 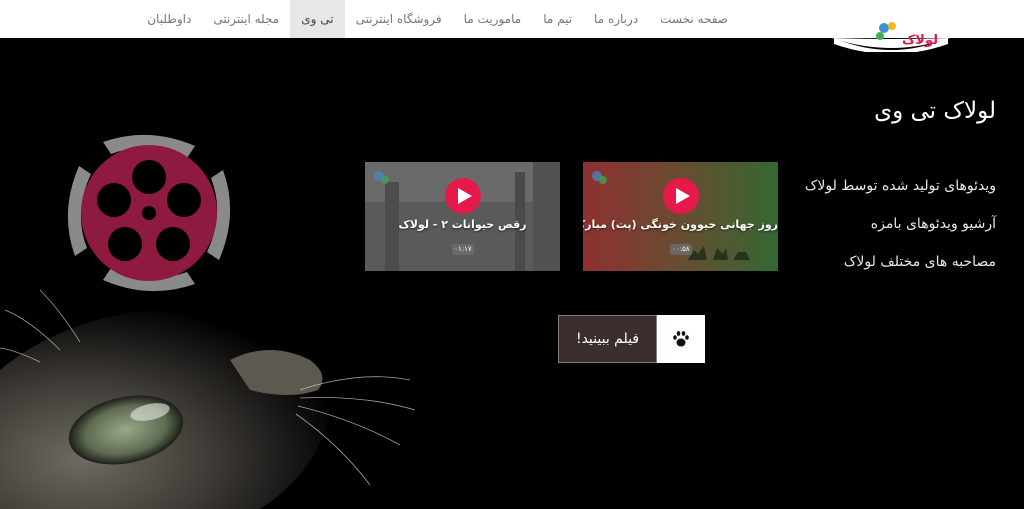 I want to click on video-duration: ۰۱:۱۷, so click(x=463, y=249).